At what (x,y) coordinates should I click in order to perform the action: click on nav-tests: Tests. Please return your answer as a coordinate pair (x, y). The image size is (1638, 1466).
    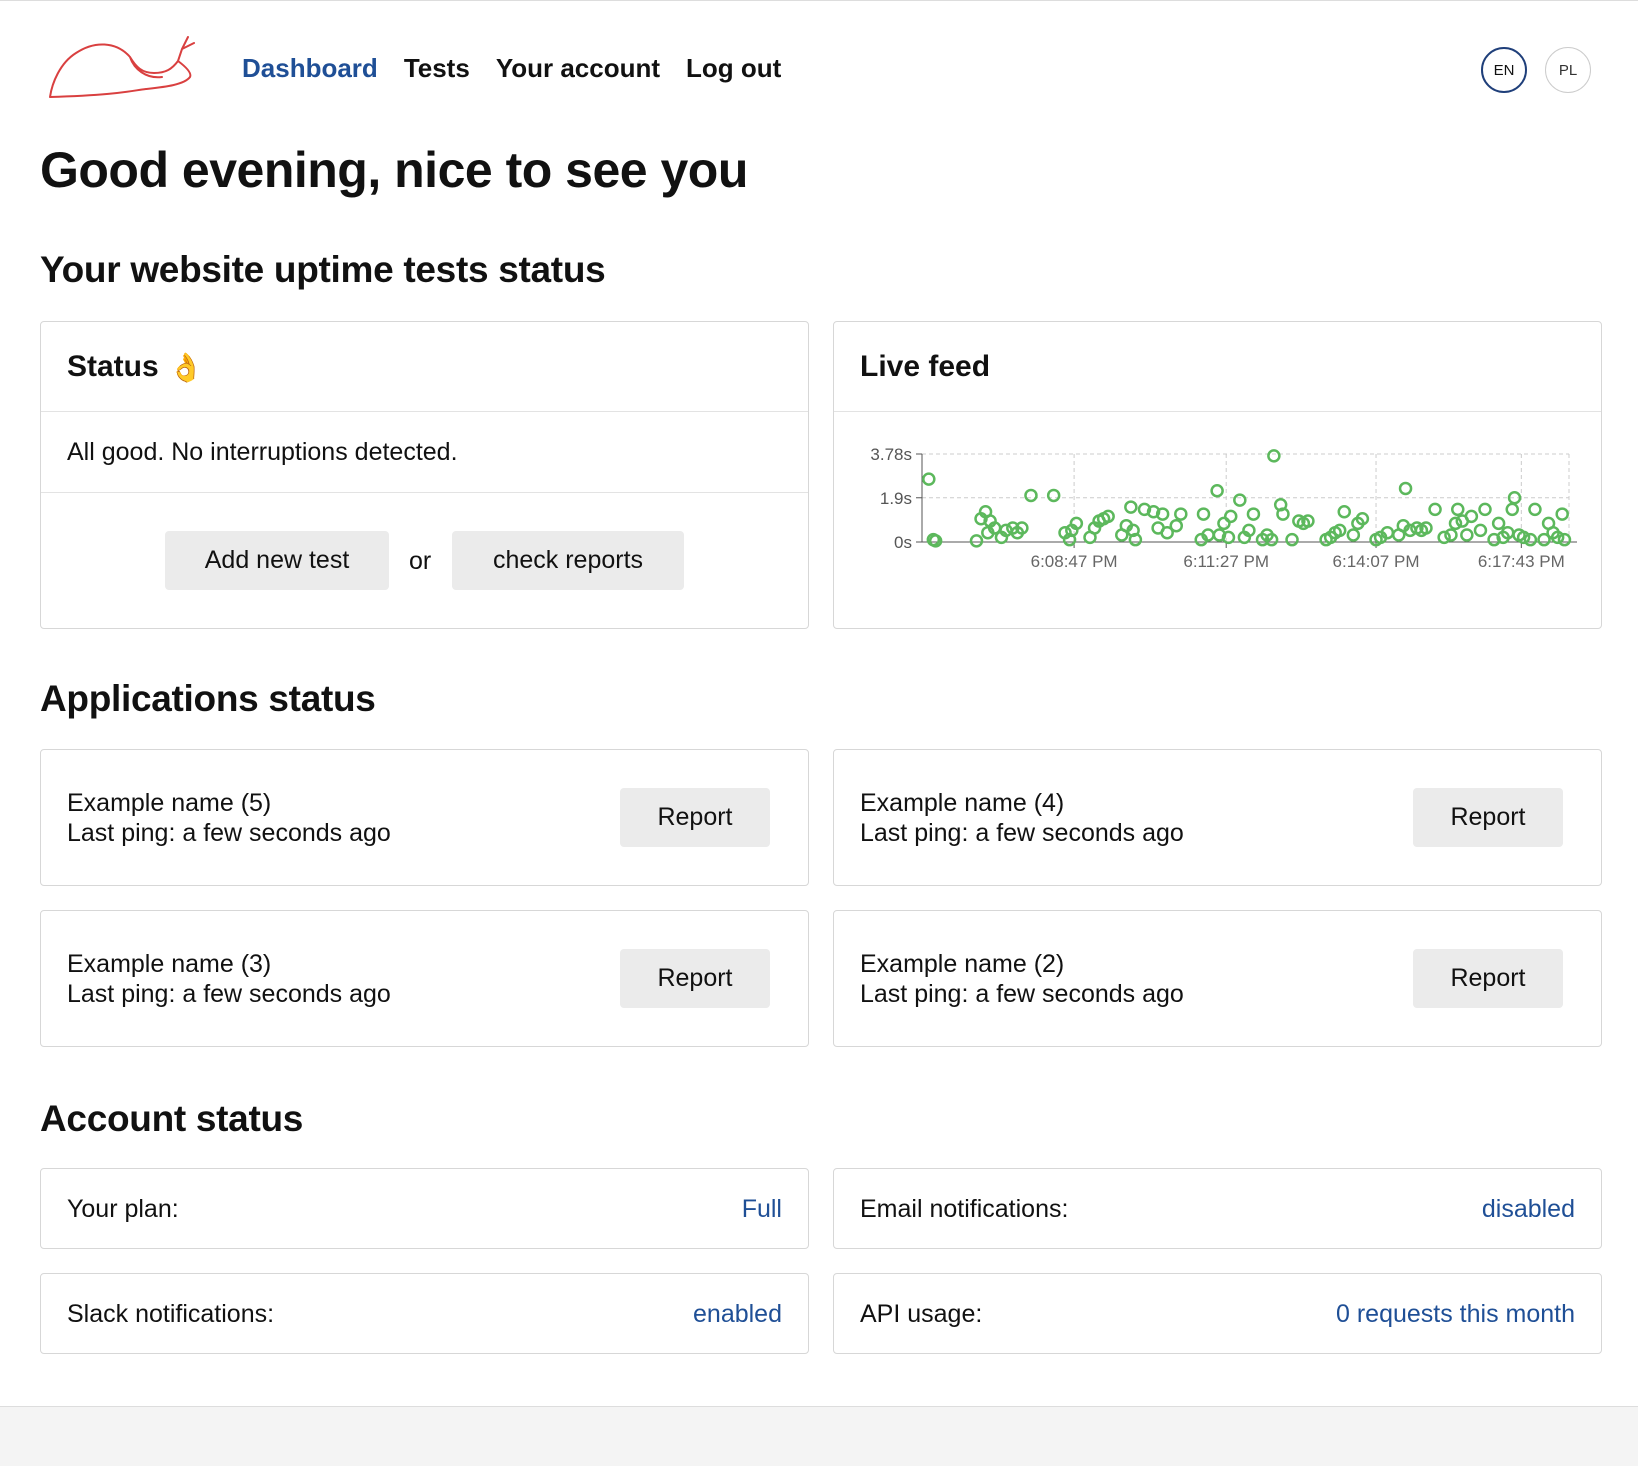
    Looking at the image, I should click on (437, 68).